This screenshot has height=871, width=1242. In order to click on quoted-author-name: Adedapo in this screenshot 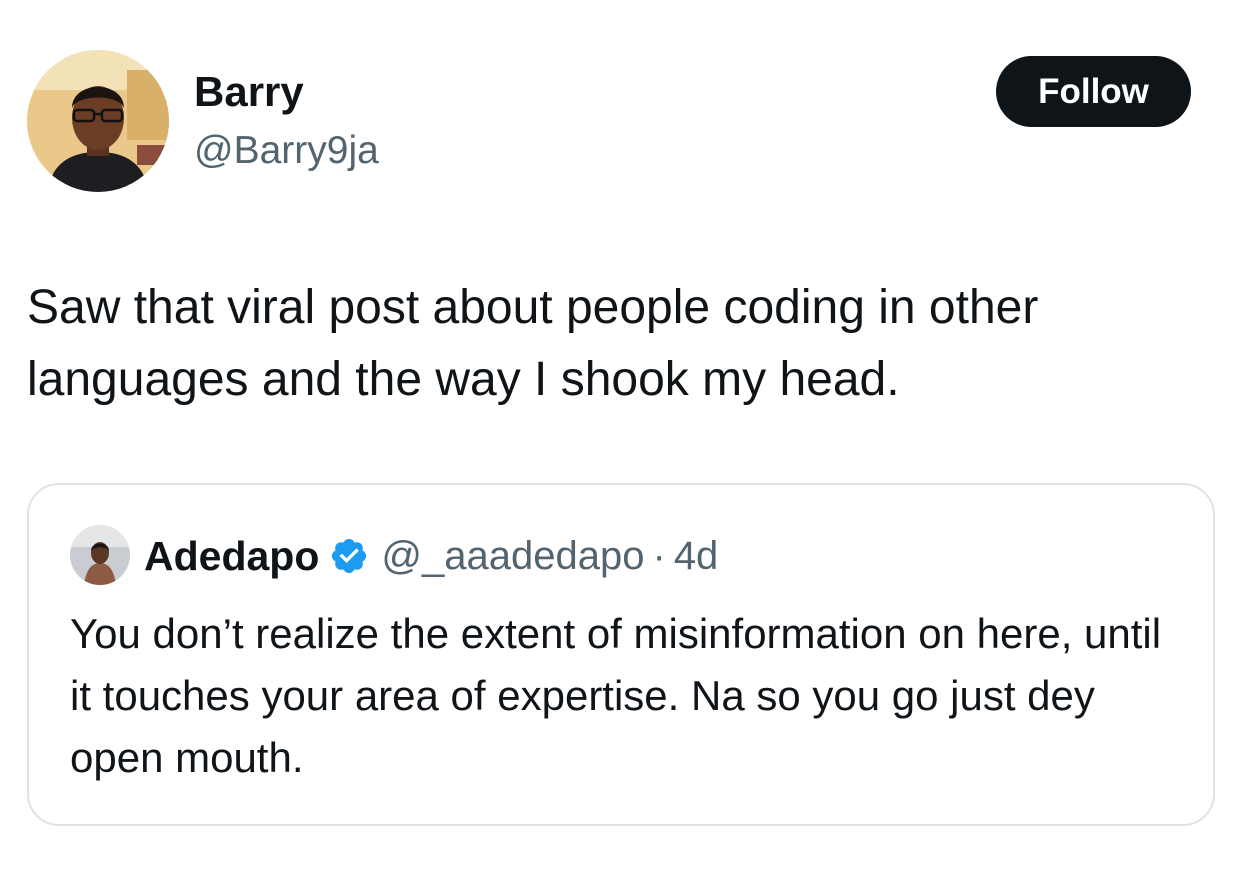, I will do `click(231, 556)`.